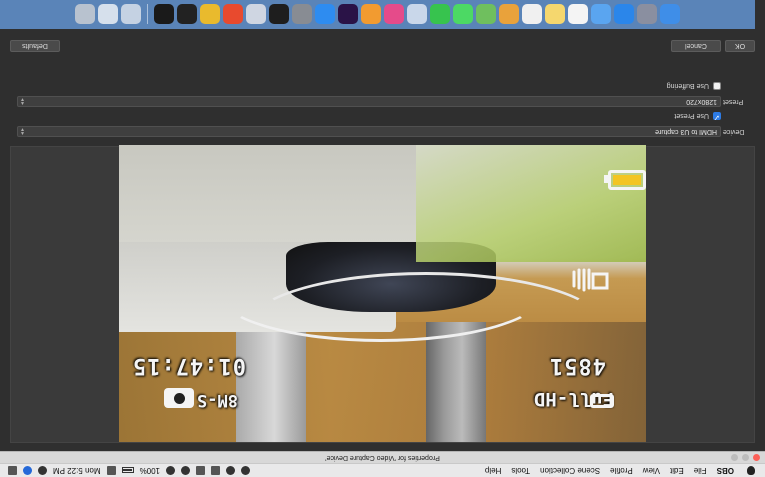 This screenshot has width=765, height=477. I want to click on battery-fill, so click(627, 180).